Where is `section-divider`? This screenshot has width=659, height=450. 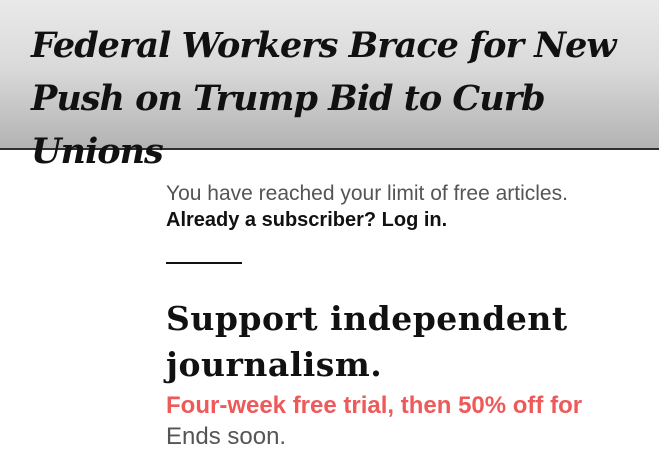 section-divider is located at coordinates (204, 263).